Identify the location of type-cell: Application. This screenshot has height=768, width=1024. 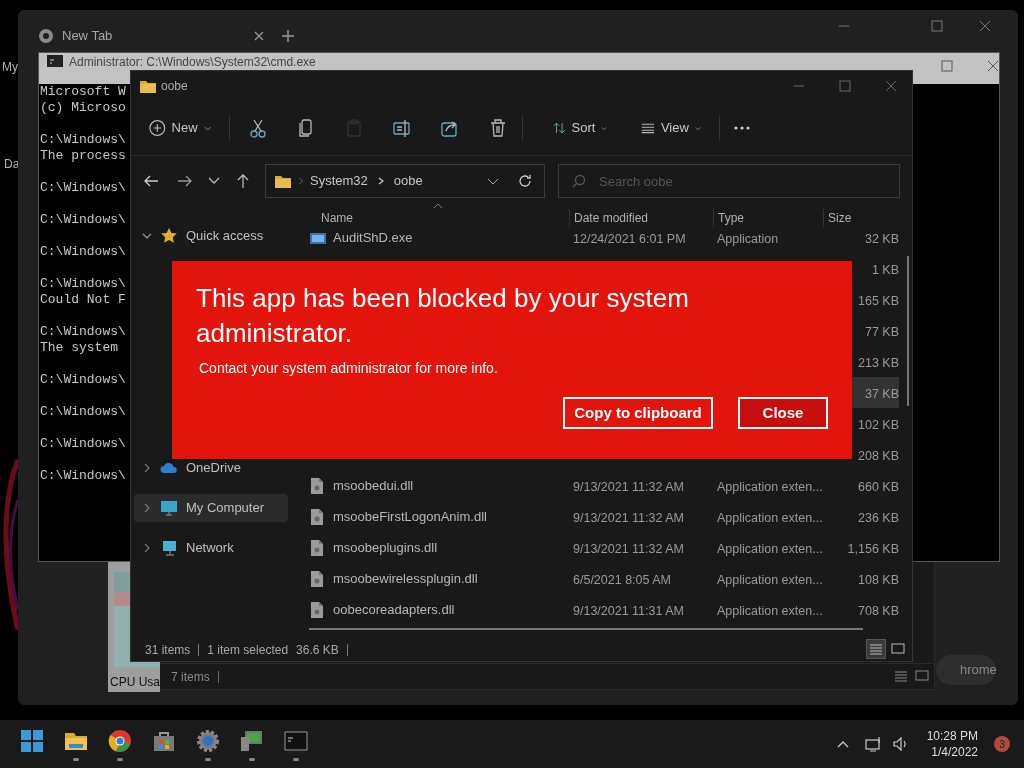
(748, 238).